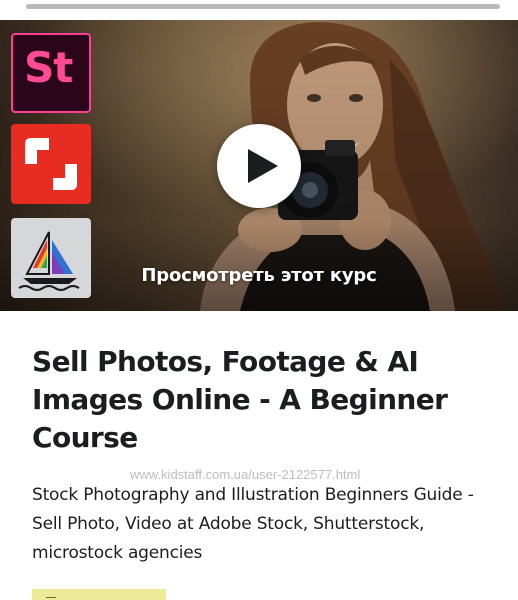 Image resolution: width=518 pixels, height=600 pixels. What do you see at coordinates (48, 67) in the screenshot?
I see `adobe-stock-label: St` at bounding box center [48, 67].